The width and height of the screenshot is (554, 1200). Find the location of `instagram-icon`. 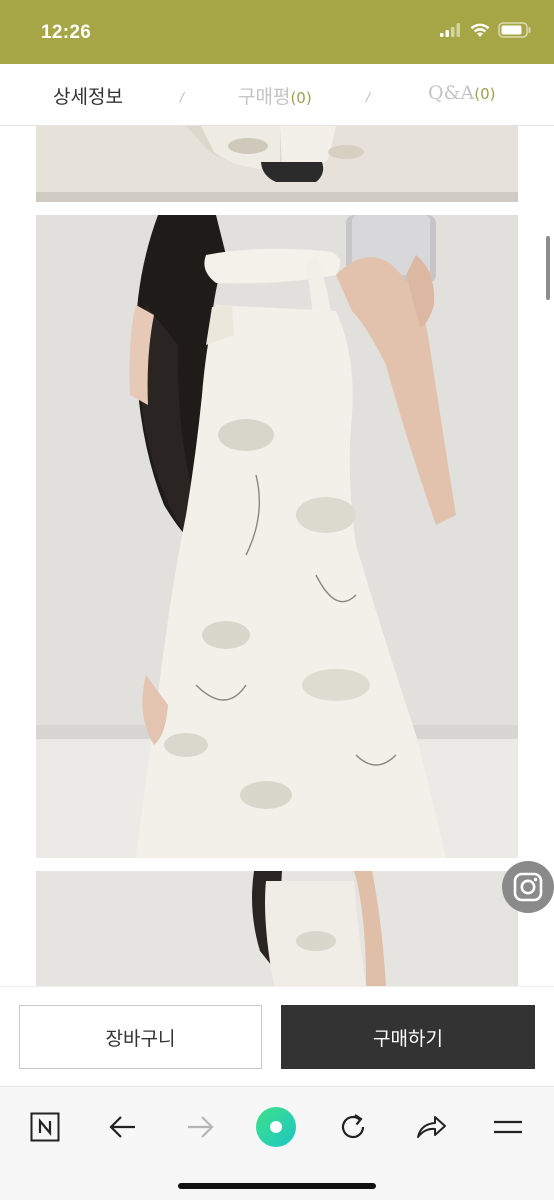

instagram-icon is located at coordinates (528, 887).